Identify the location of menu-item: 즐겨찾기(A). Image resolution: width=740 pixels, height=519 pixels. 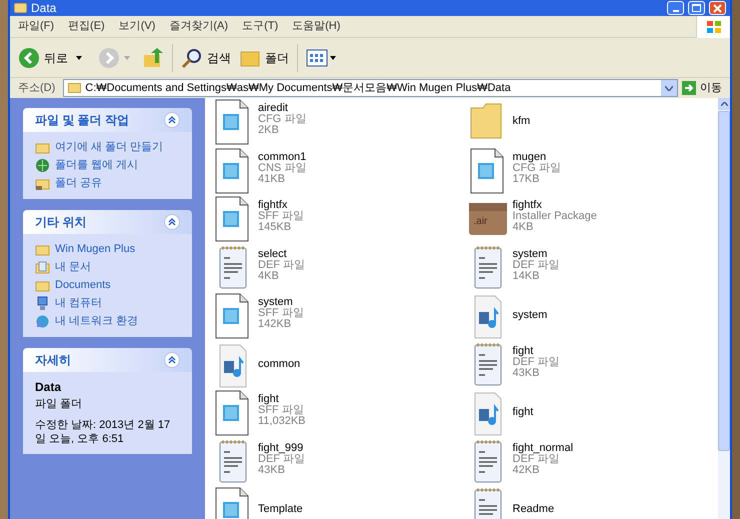
(198, 26).